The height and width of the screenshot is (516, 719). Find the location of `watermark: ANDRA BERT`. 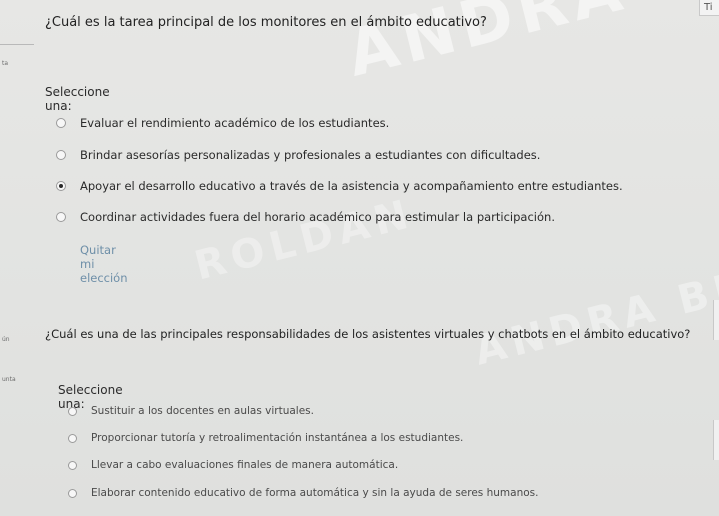

watermark: ANDRA BERT is located at coordinates (529, 46).